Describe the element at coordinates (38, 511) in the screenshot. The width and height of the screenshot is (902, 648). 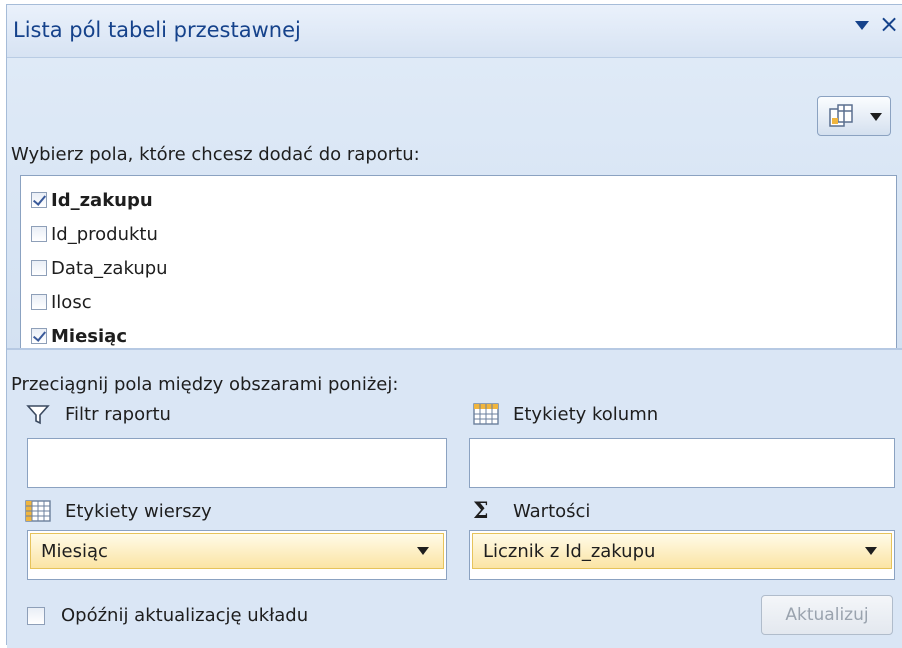
I see `row-labels-icon` at that location.